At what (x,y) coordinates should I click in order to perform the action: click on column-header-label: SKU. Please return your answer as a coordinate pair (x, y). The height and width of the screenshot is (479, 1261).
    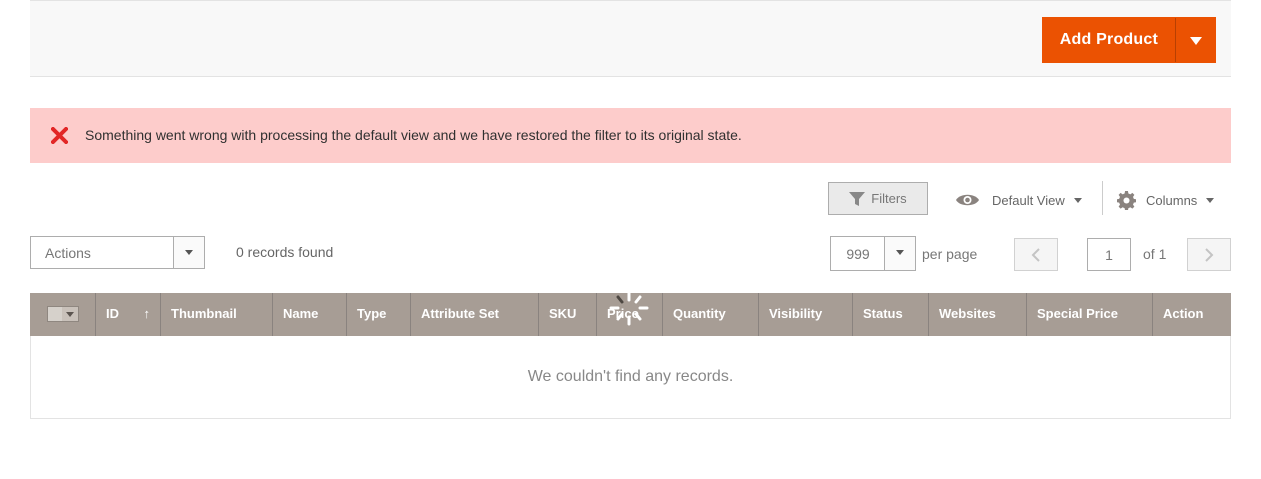
    Looking at the image, I should click on (563, 313).